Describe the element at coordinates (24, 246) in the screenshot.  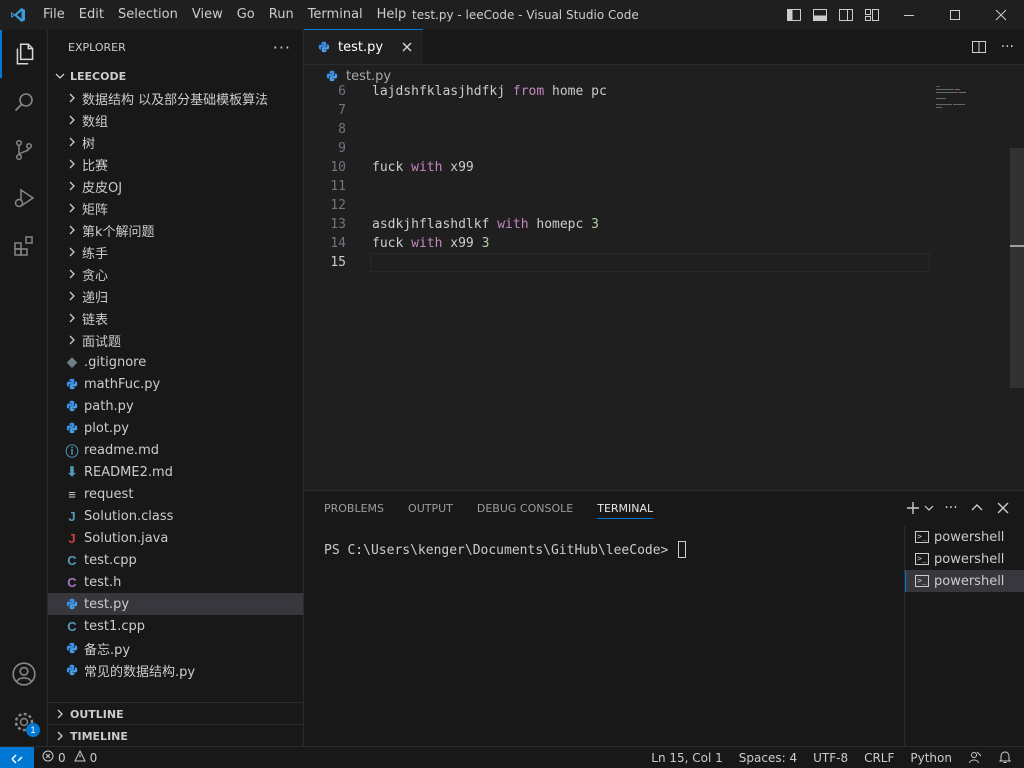
I see `extensions-icon` at that location.